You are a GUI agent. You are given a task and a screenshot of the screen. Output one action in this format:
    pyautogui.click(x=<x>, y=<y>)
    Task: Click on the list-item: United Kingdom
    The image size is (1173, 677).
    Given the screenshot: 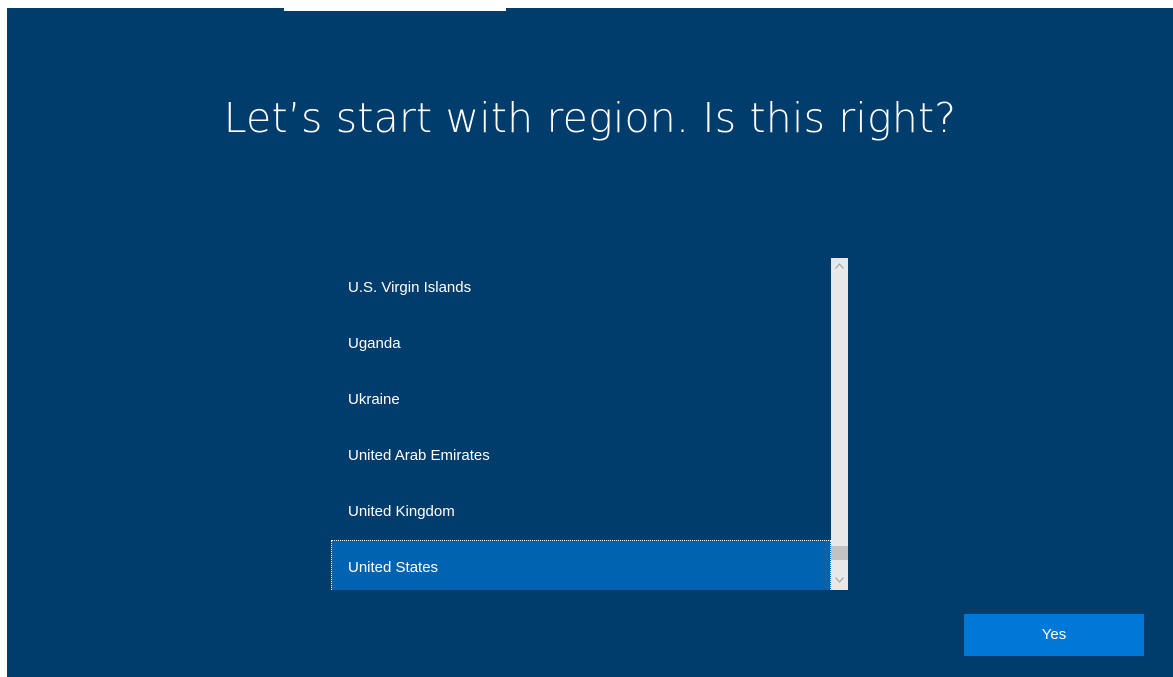 What is the action you would take?
    pyautogui.click(x=581, y=512)
    